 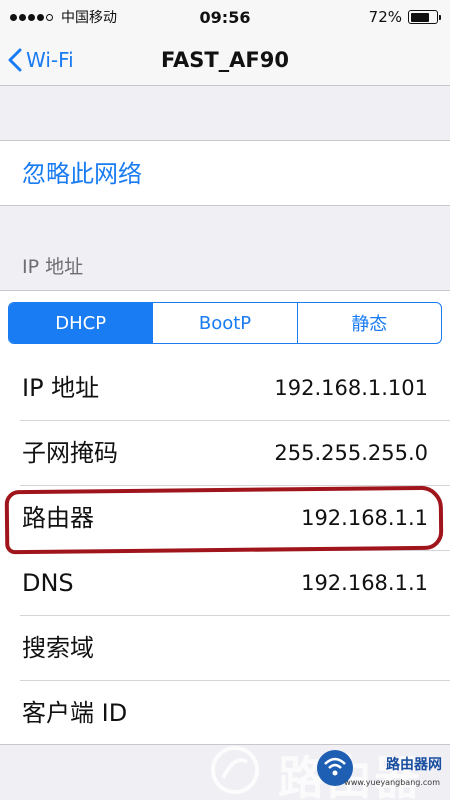 I want to click on segment-bootp: BootP, so click(x=225, y=323).